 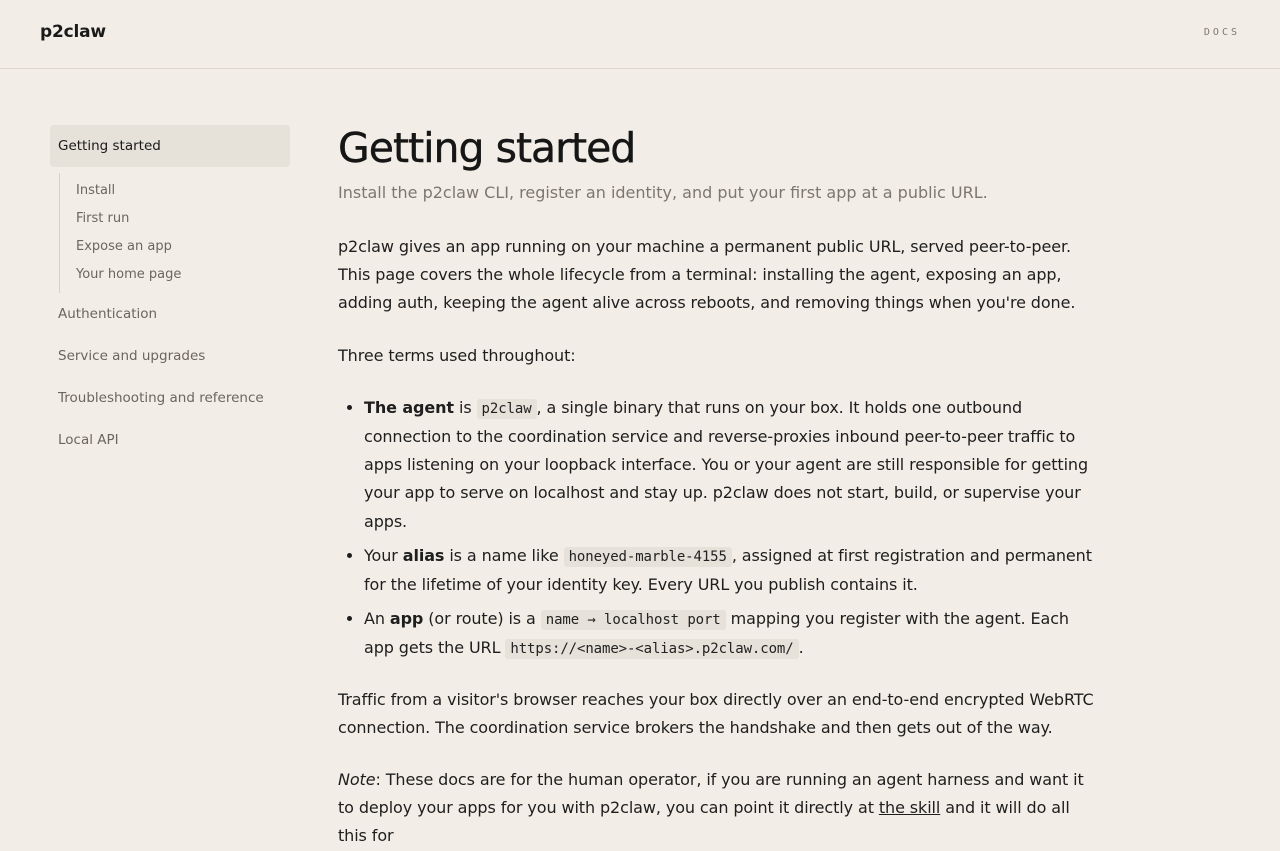 I want to click on note-label: Note, so click(x=357, y=780).